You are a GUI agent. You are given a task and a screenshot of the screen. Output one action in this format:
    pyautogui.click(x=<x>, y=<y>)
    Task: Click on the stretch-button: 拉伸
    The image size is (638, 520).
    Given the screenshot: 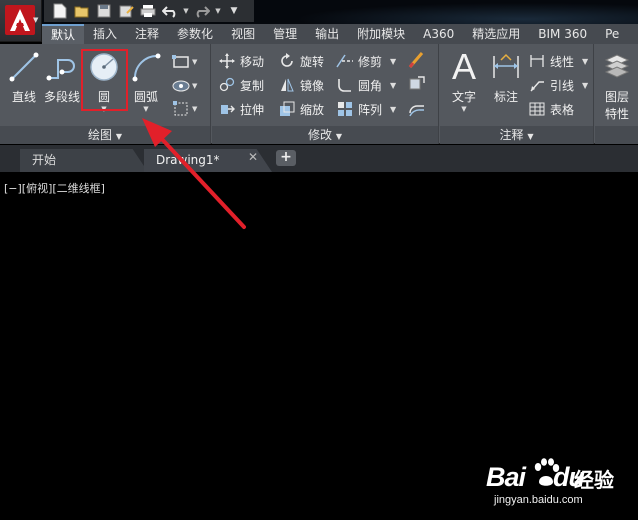 What is the action you would take?
    pyautogui.click(x=241, y=109)
    